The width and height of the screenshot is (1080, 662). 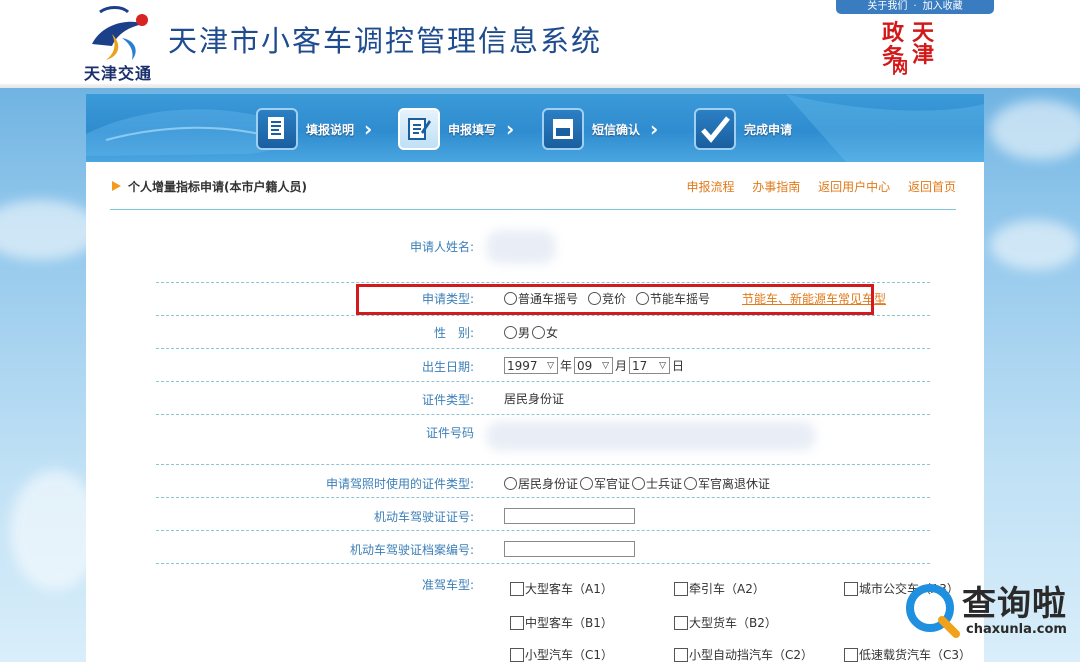 What do you see at coordinates (943, 6) in the screenshot?
I see `add-favorite-link: 加入收藏` at bounding box center [943, 6].